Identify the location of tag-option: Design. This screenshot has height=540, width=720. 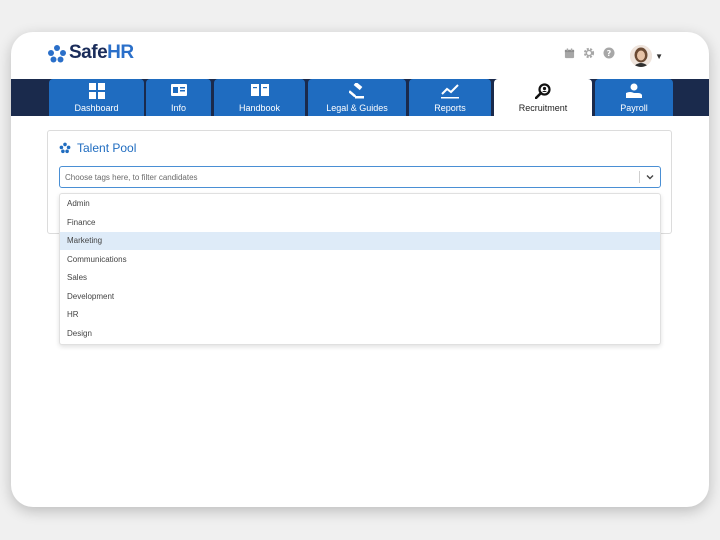
(360, 334).